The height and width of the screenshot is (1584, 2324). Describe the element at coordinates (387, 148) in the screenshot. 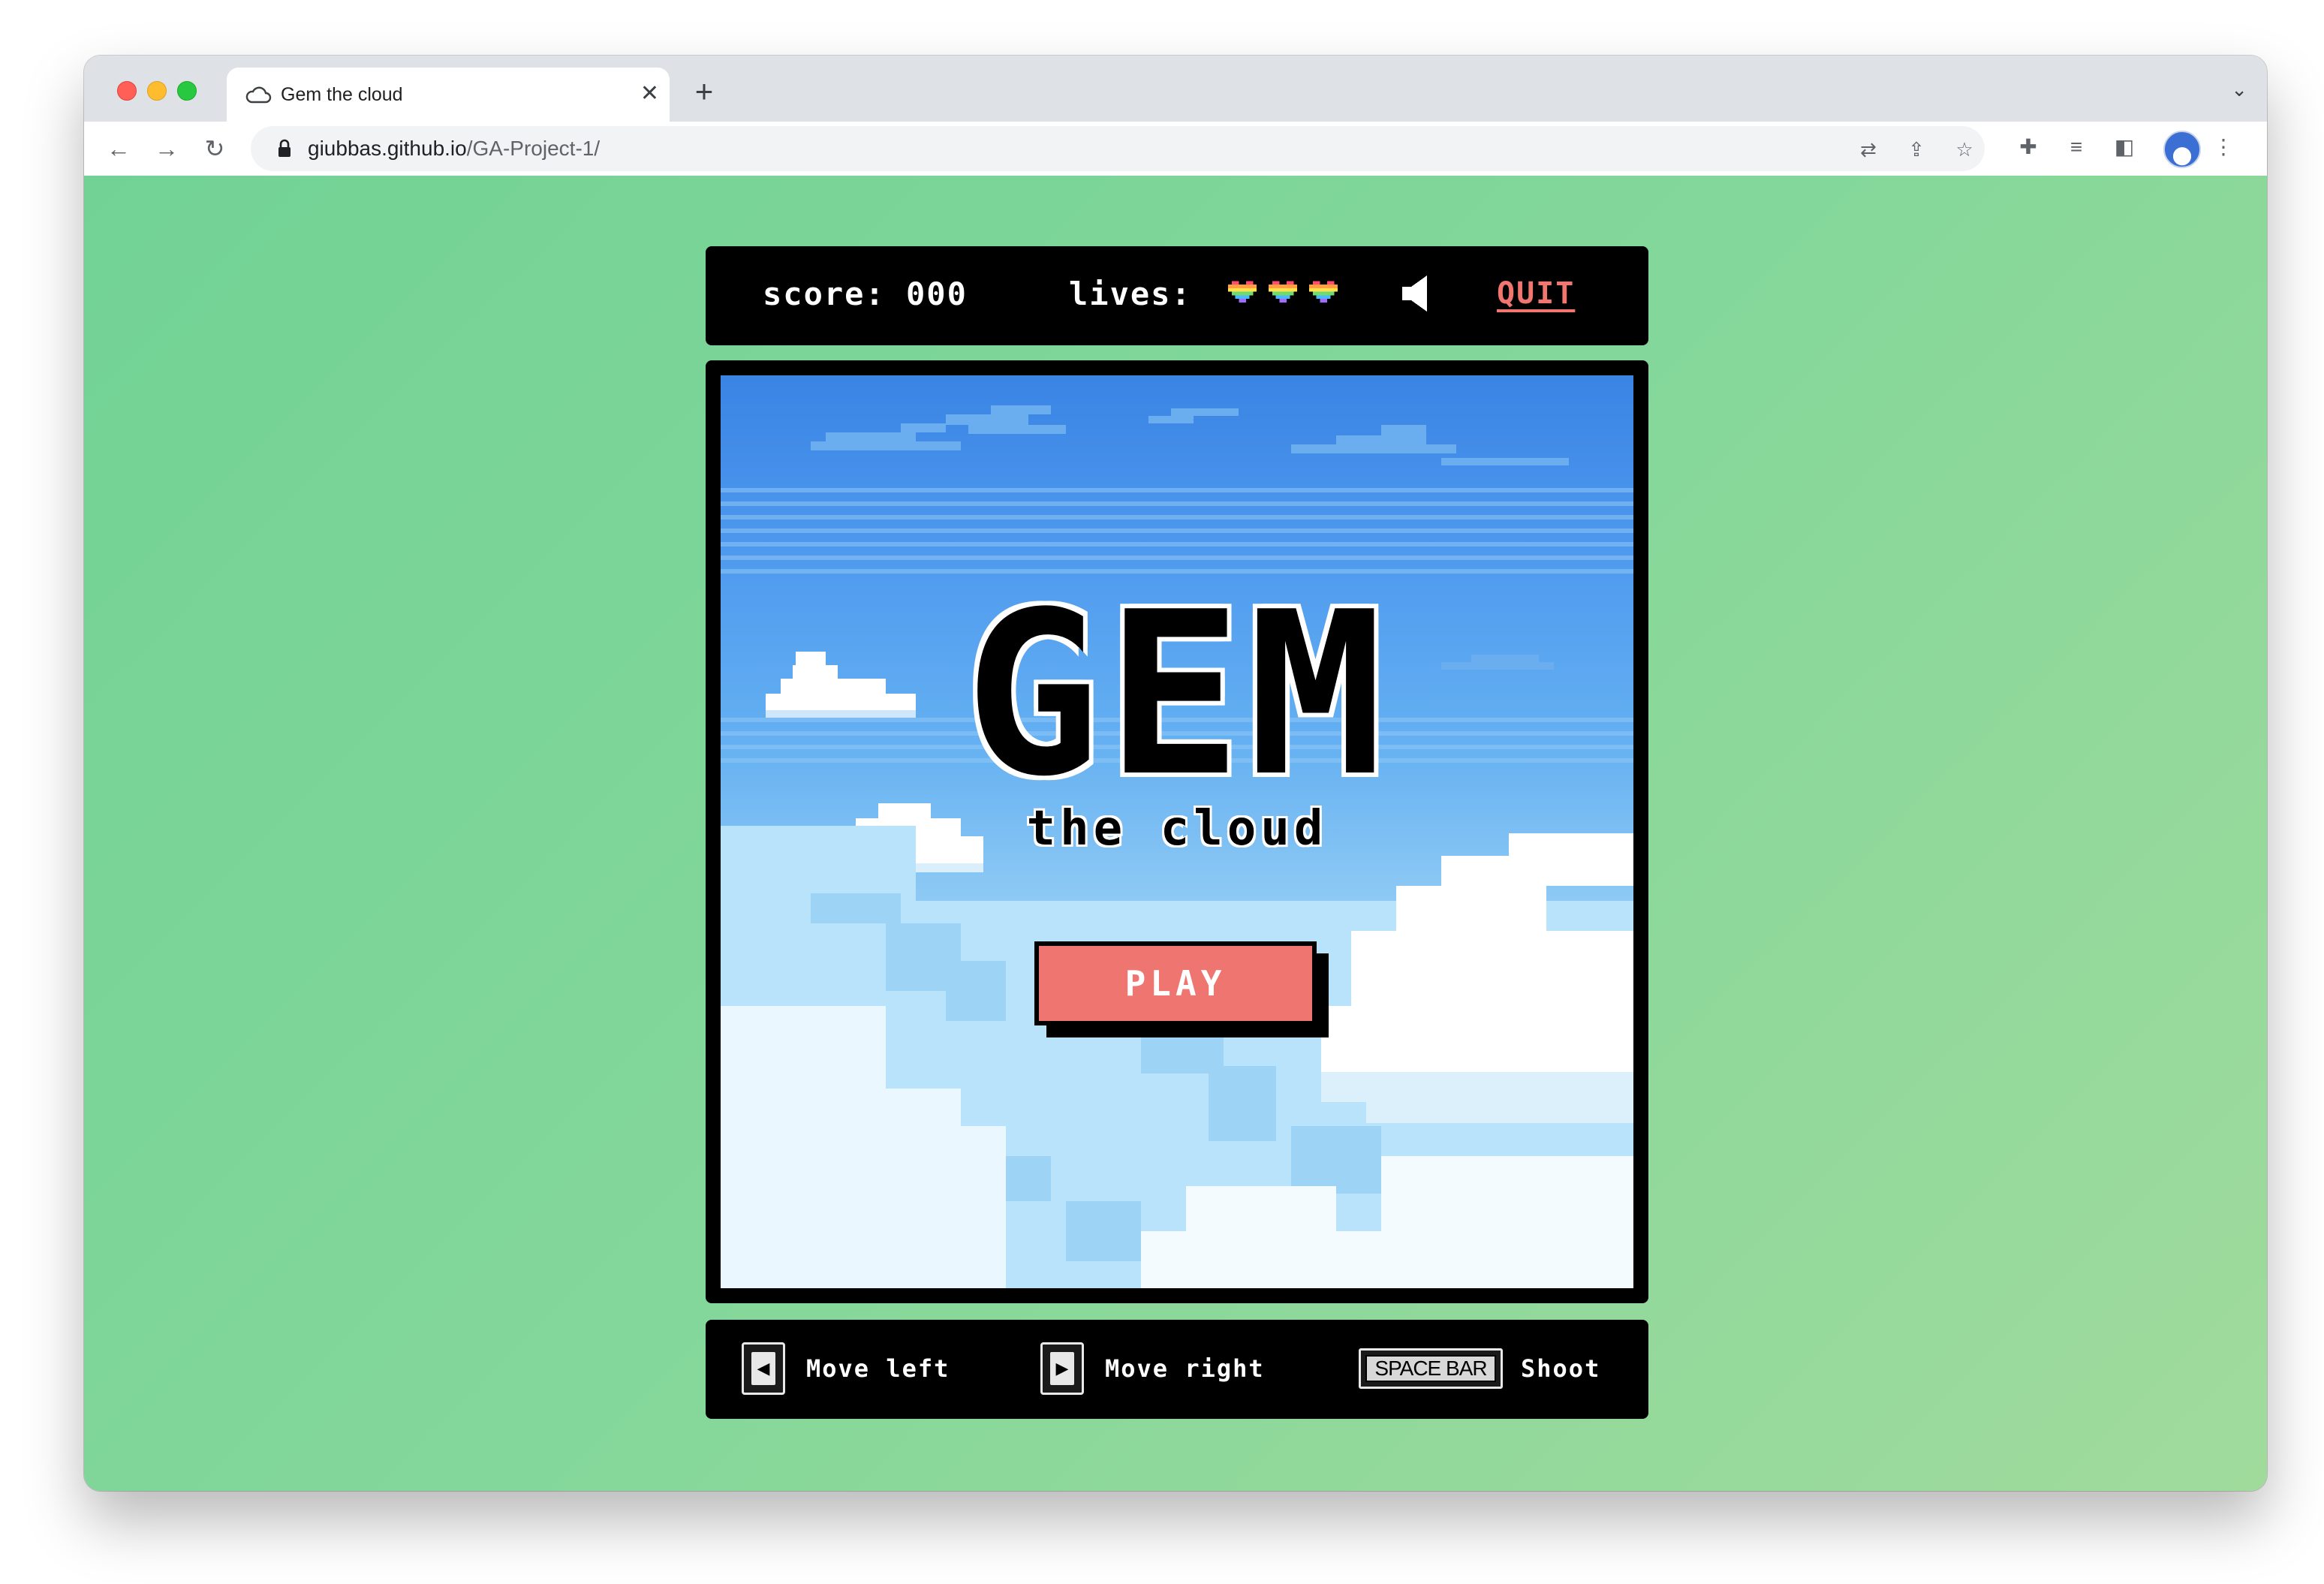

I see `url-domain: giubbas.github.io` at that location.